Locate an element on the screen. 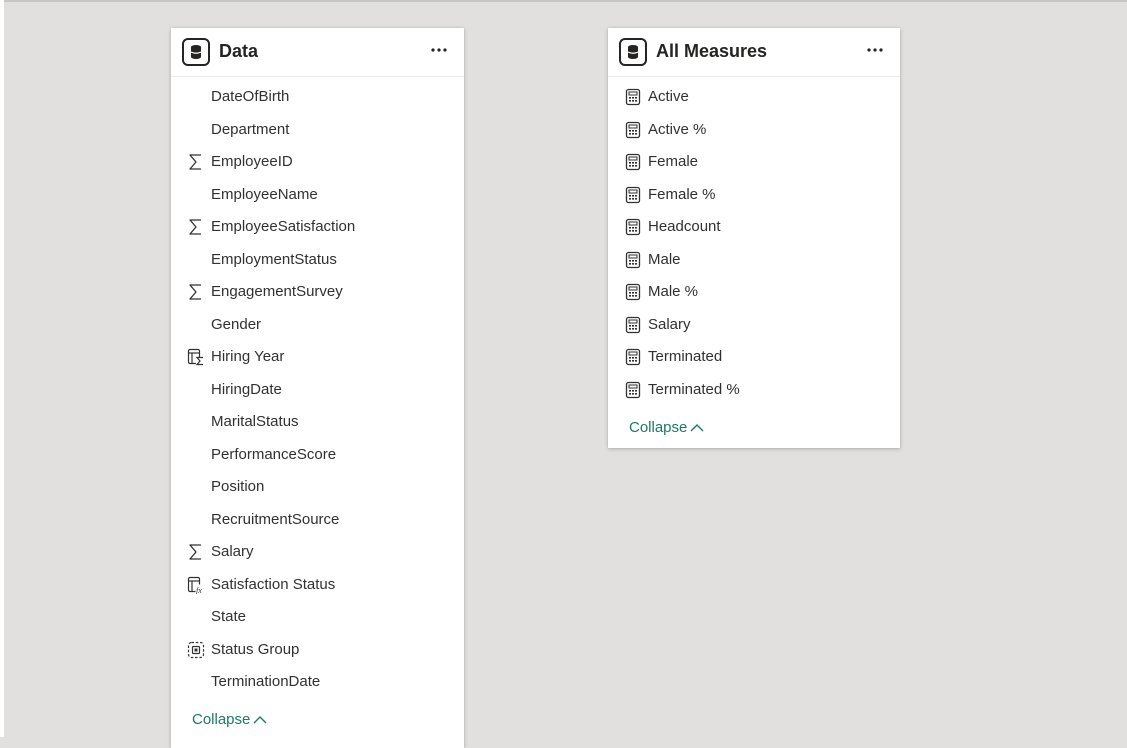 Image resolution: width=1127 pixels, height=748 pixels. field-item: TerminationDate is located at coordinates (317, 682).